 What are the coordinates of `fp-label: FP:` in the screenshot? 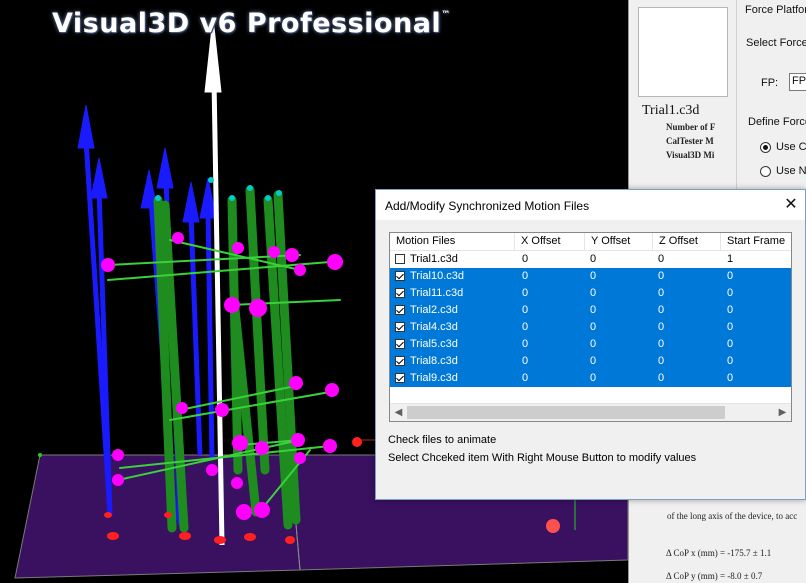 It's located at (770, 83).